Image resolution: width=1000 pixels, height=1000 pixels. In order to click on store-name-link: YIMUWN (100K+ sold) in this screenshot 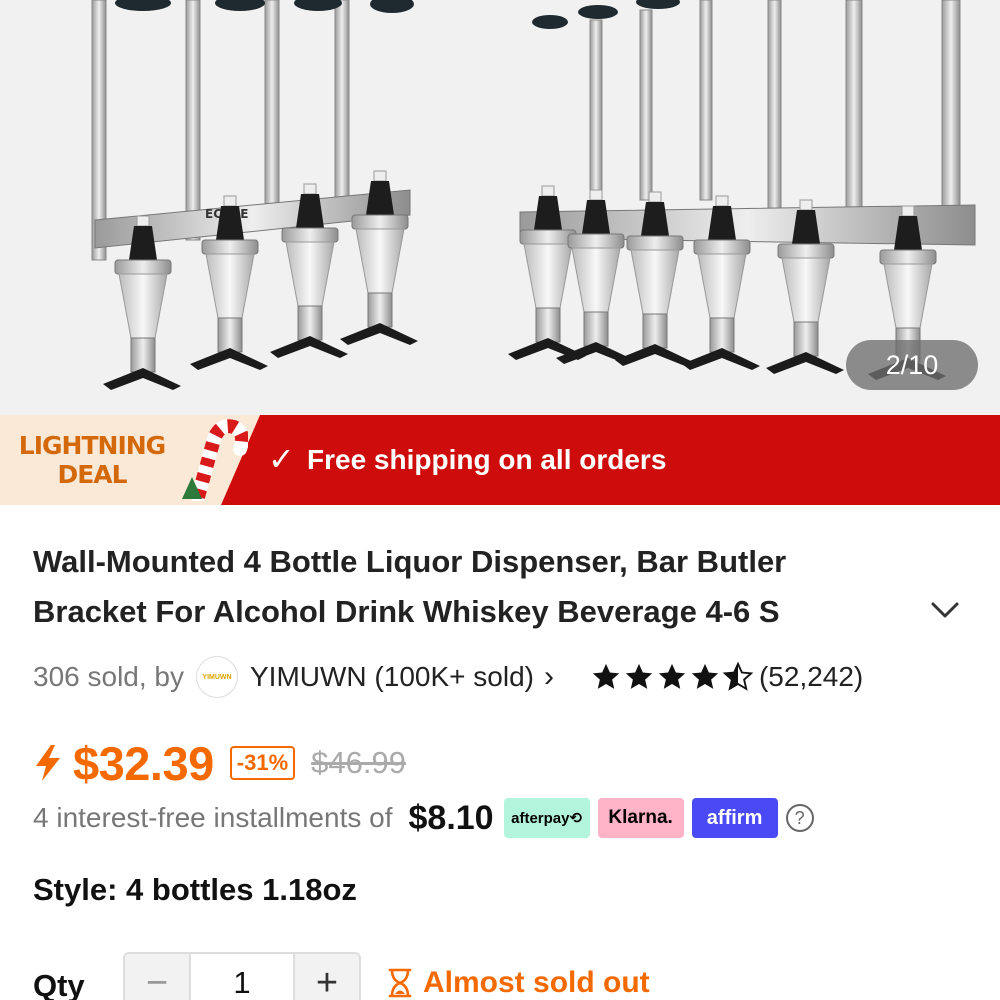, I will do `click(392, 677)`.